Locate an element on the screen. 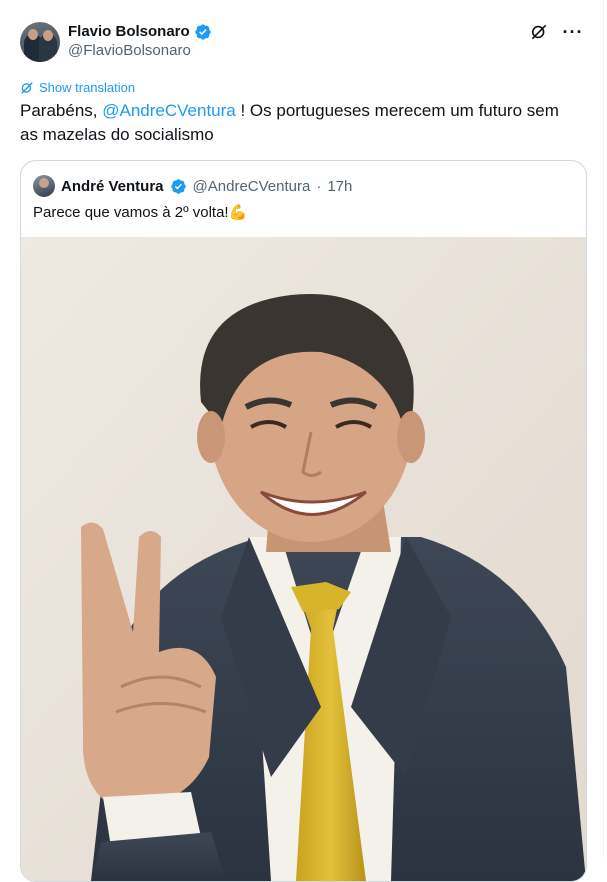 The height and width of the screenshot is (882, 607). translate-icon is located at coordinates (27, 87).